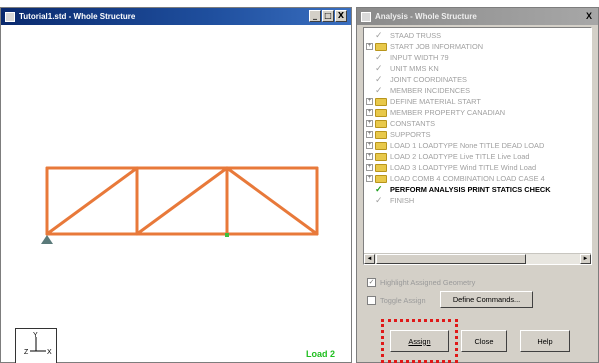  I want to click on highlight-checkbox: ✓, so click(371, 282).